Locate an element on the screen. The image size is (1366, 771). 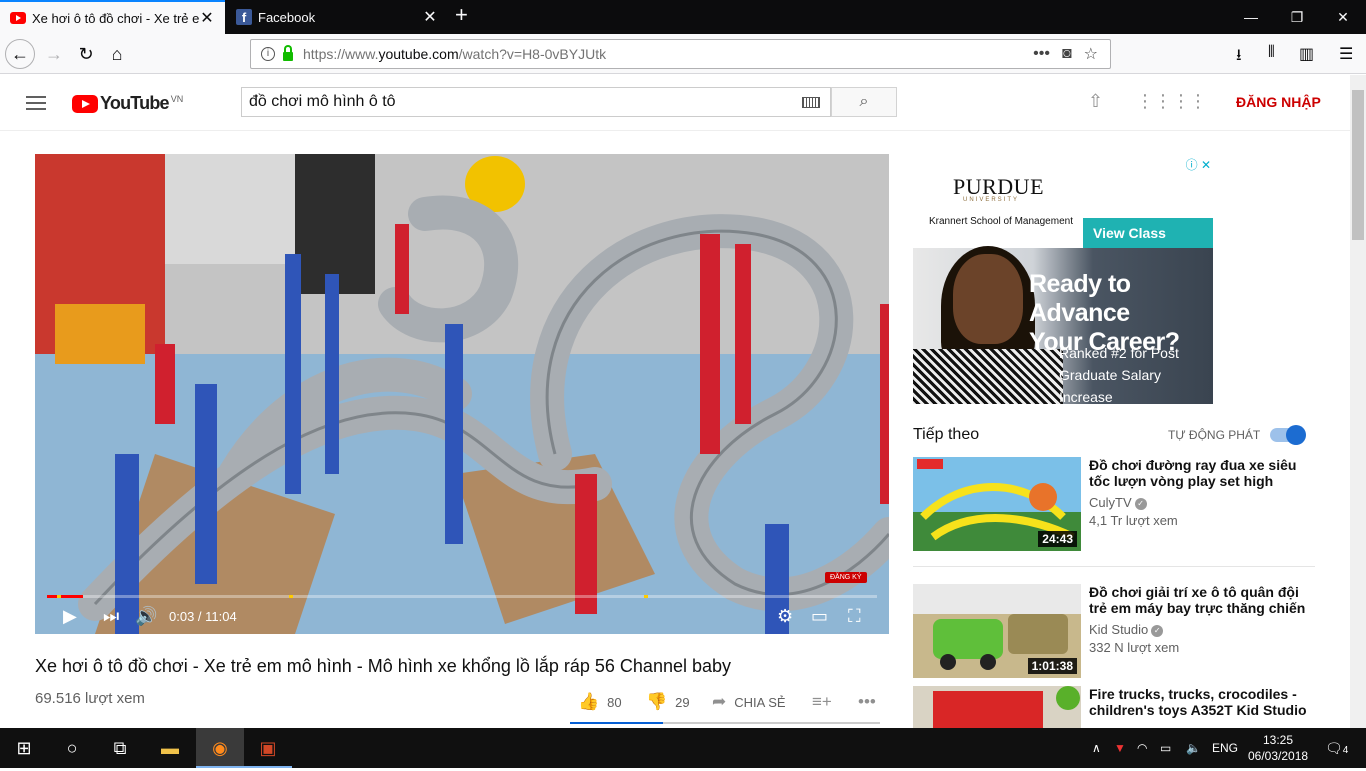
thumbs-down-icon: 👎 is located at coordinates (657, 701).